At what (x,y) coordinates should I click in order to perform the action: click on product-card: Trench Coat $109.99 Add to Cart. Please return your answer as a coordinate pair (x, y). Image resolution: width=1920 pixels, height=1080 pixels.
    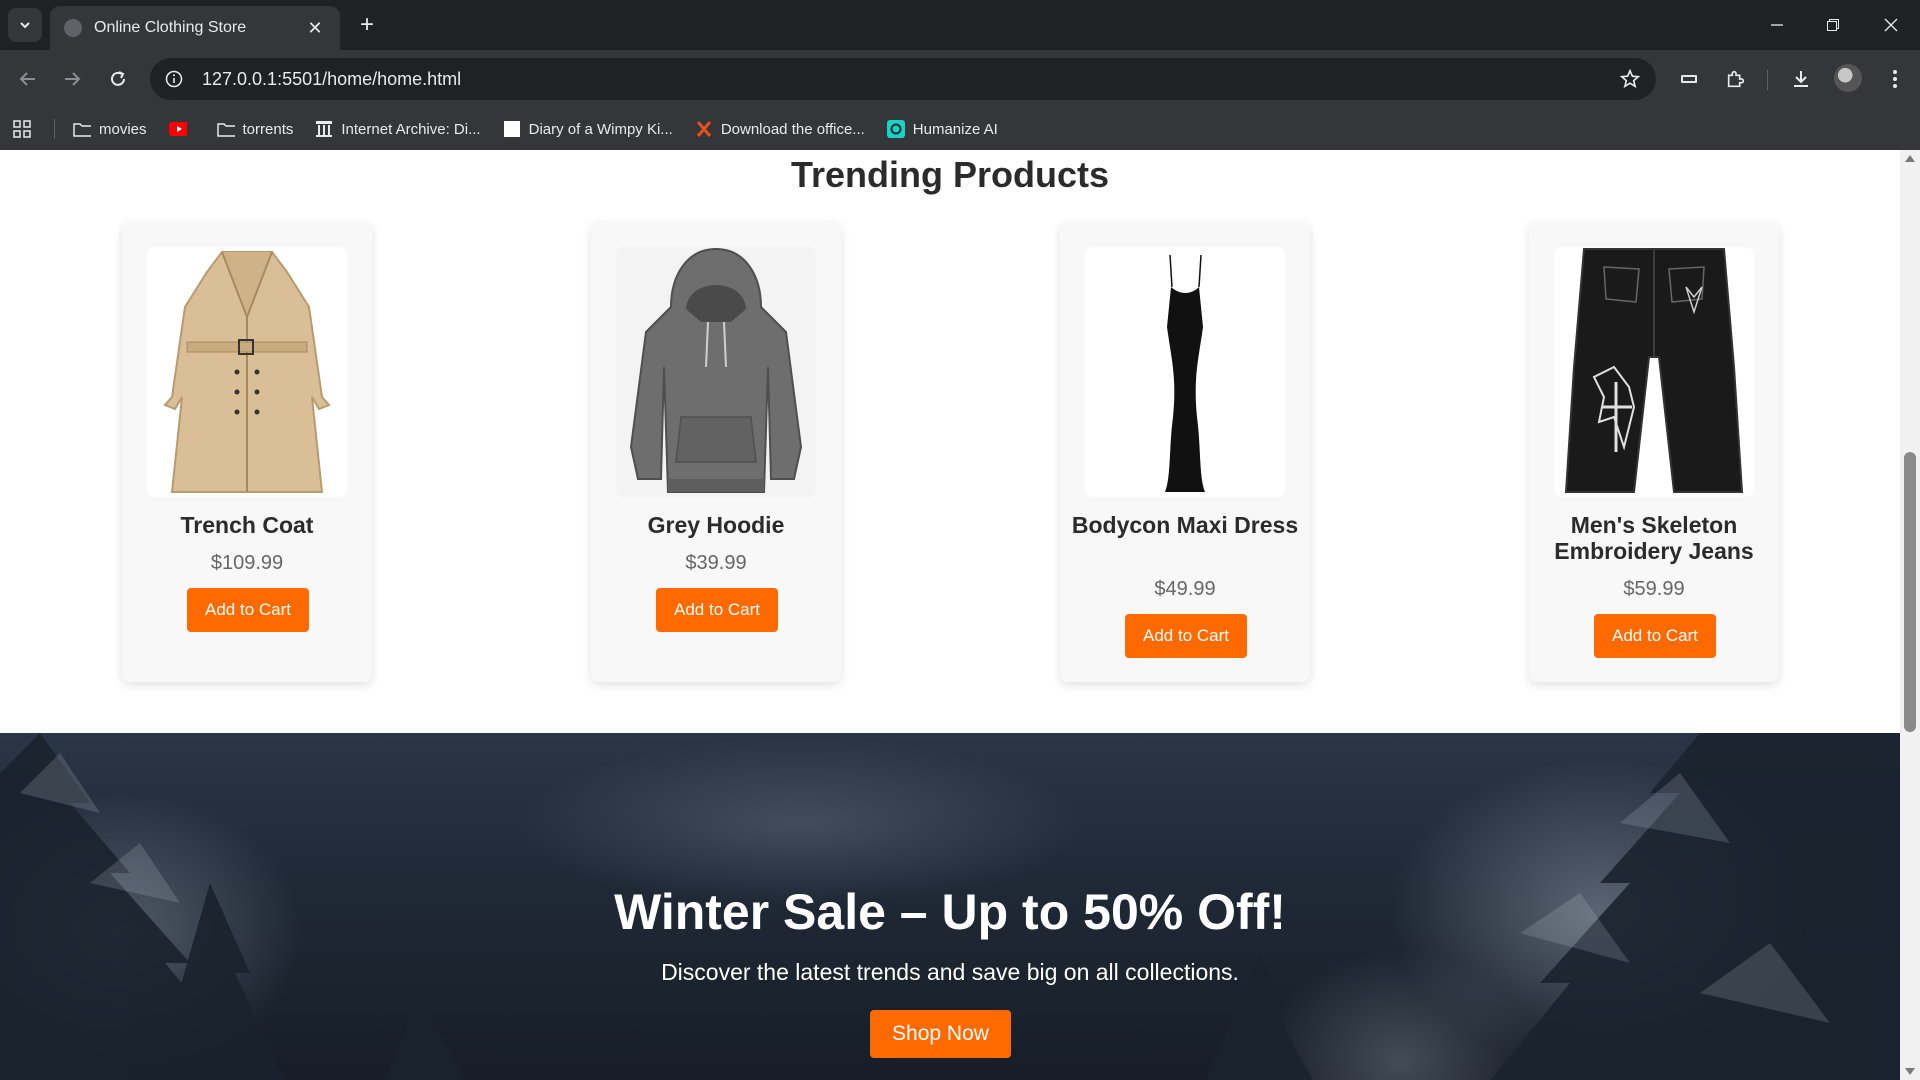
    Looking at the image, I should click on (247, 452).